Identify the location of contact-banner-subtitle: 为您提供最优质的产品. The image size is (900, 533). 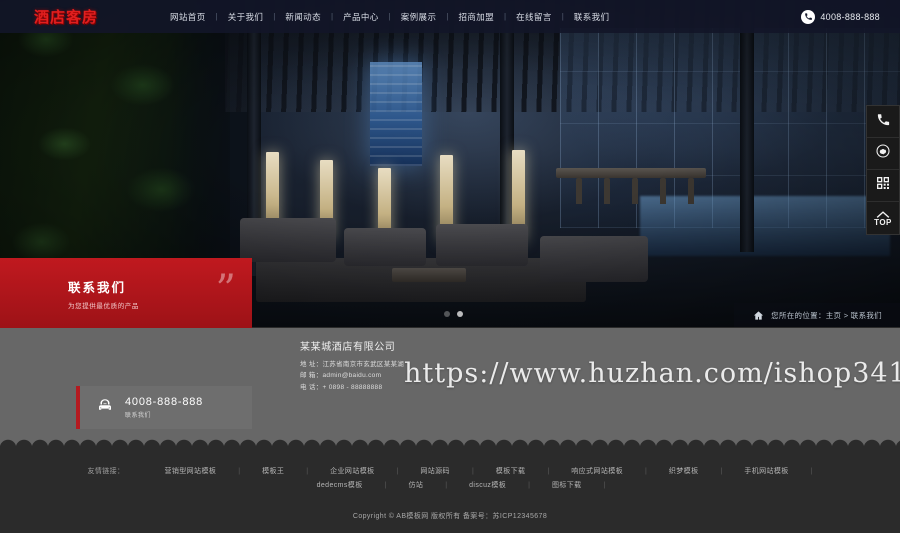
(103, 306).